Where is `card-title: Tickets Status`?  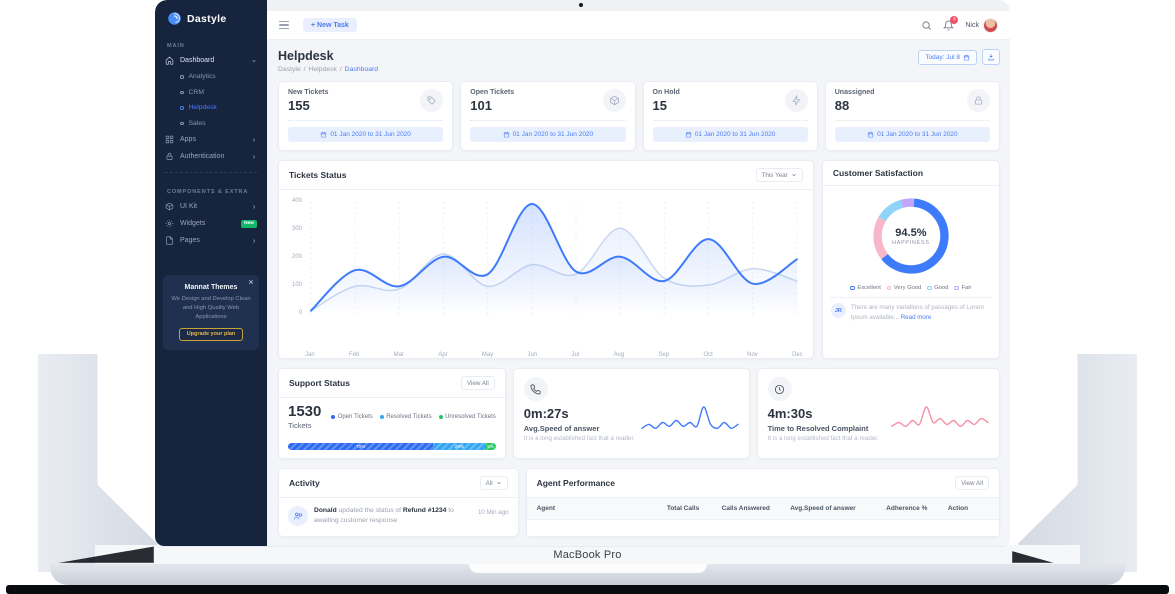
card-title: Tickets Status is located at coordinates (318, 175).